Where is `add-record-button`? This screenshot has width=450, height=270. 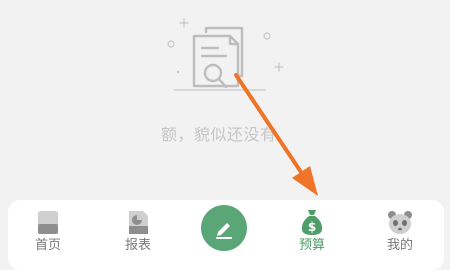
add-record-button is located at coordinates (224, 228).